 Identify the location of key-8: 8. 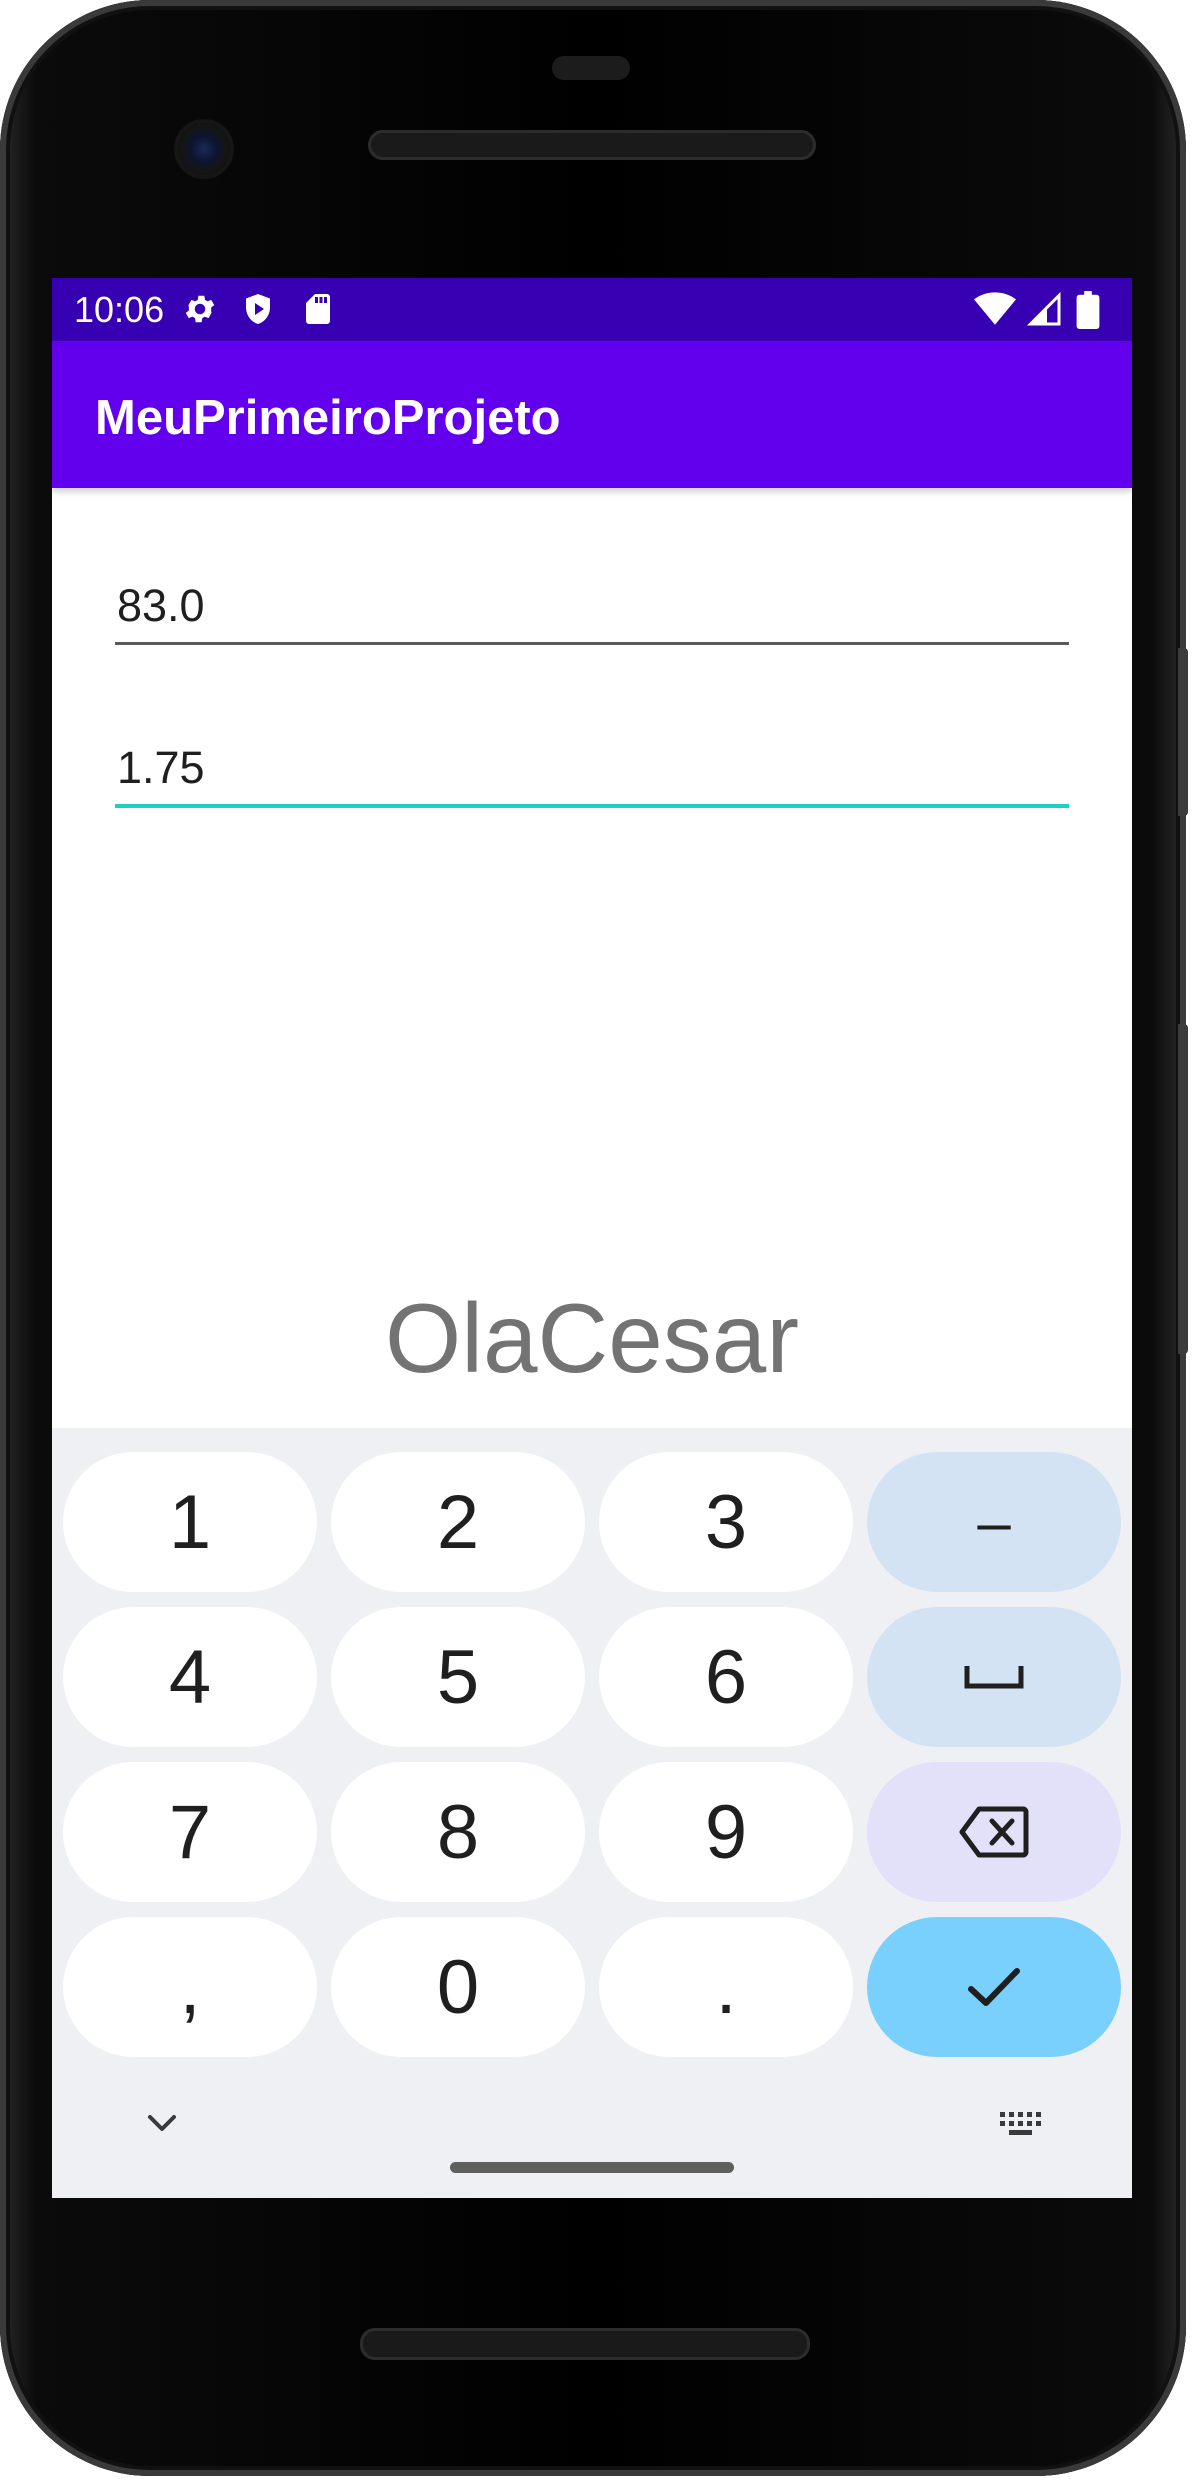
(458, 1832).